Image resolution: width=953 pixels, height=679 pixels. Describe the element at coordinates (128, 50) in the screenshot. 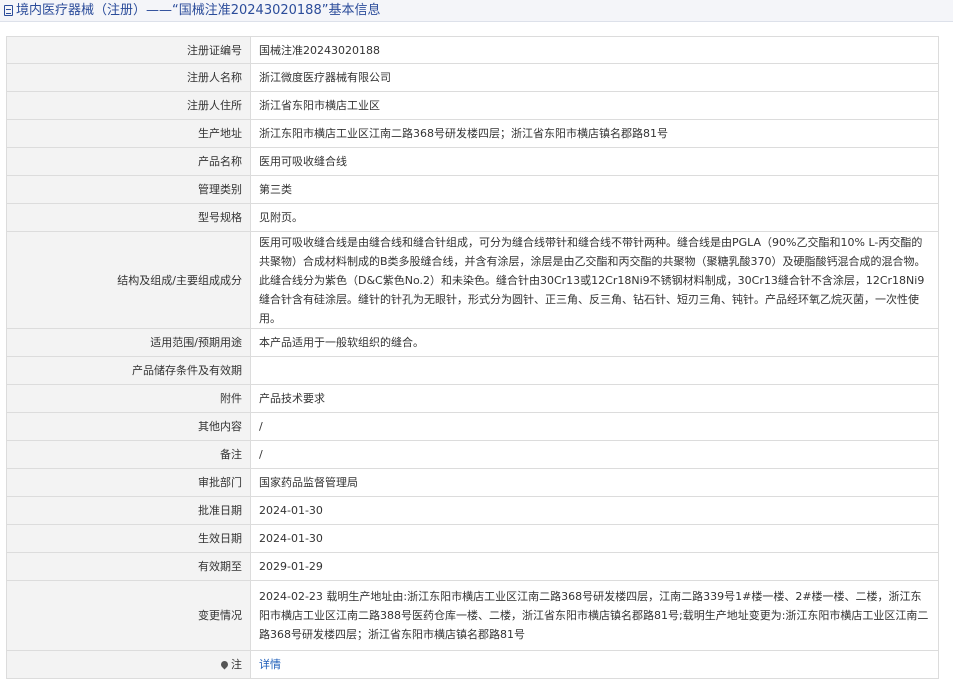

I see `row-label: 注册证编号` at that location.